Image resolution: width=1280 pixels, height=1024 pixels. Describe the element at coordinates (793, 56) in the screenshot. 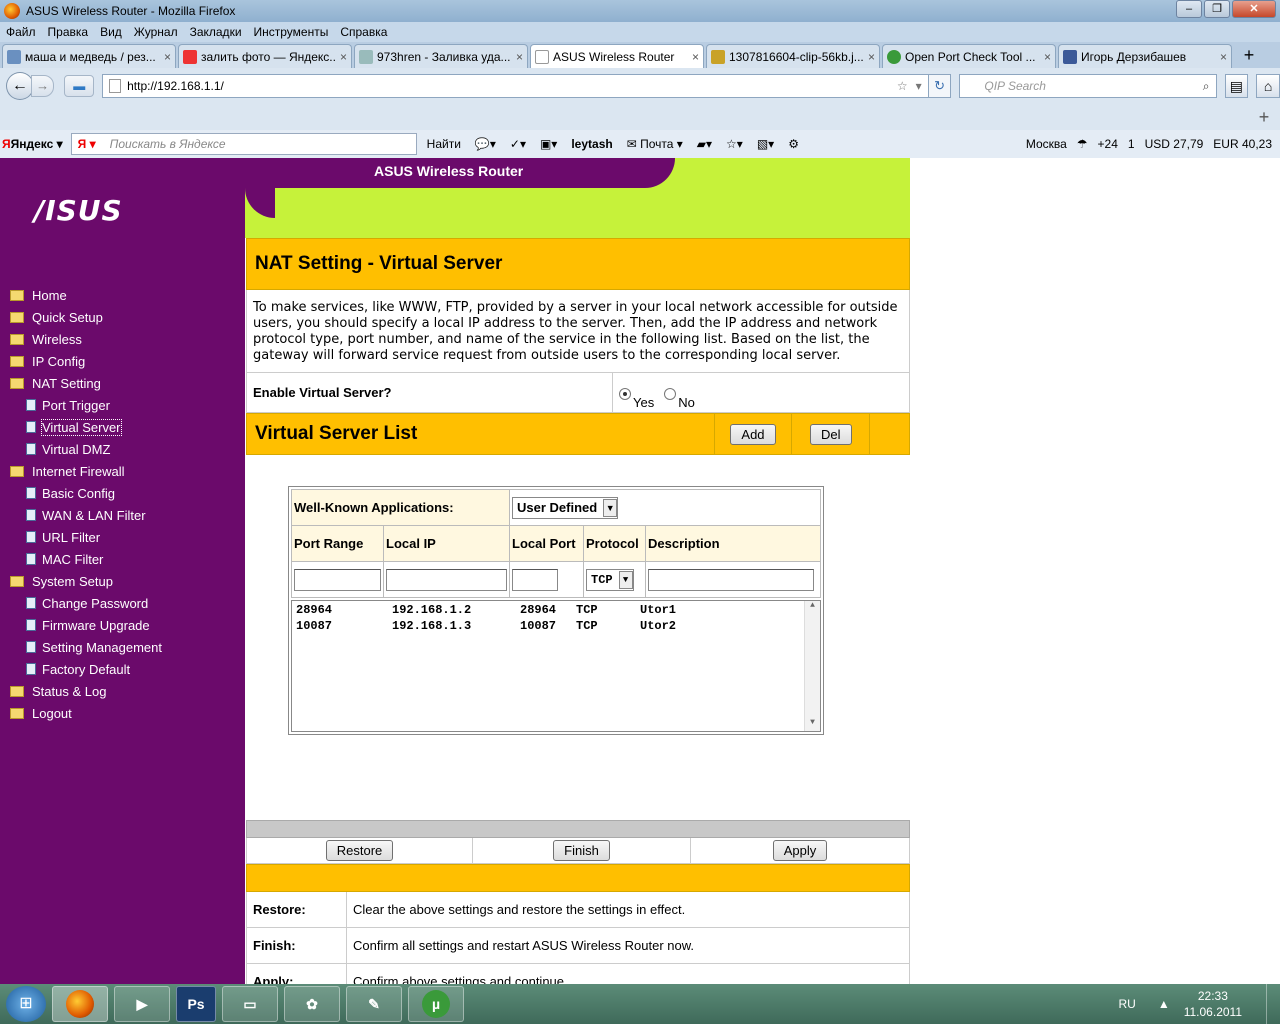

I see `tab-clip-image: 1307816604-clip-56kb.j... ×` at that location.